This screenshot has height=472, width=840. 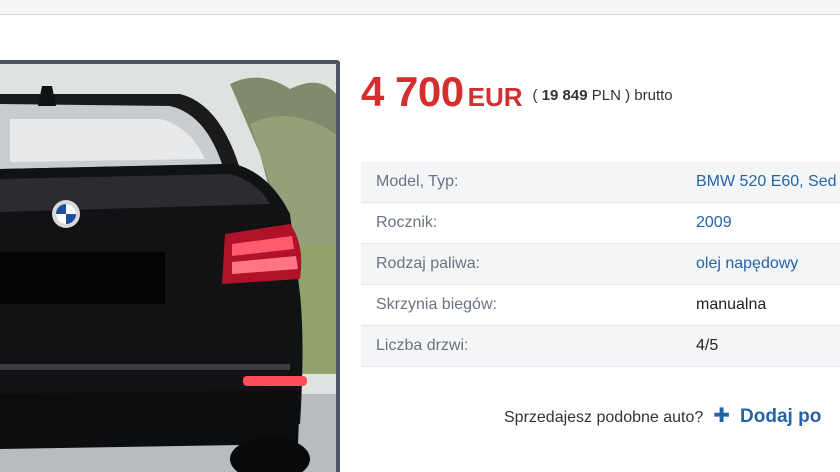 What do you see at coordinates (535, 95) in the screenshot?
I see `price-alt-open: (` at bounding box center [535, 95].